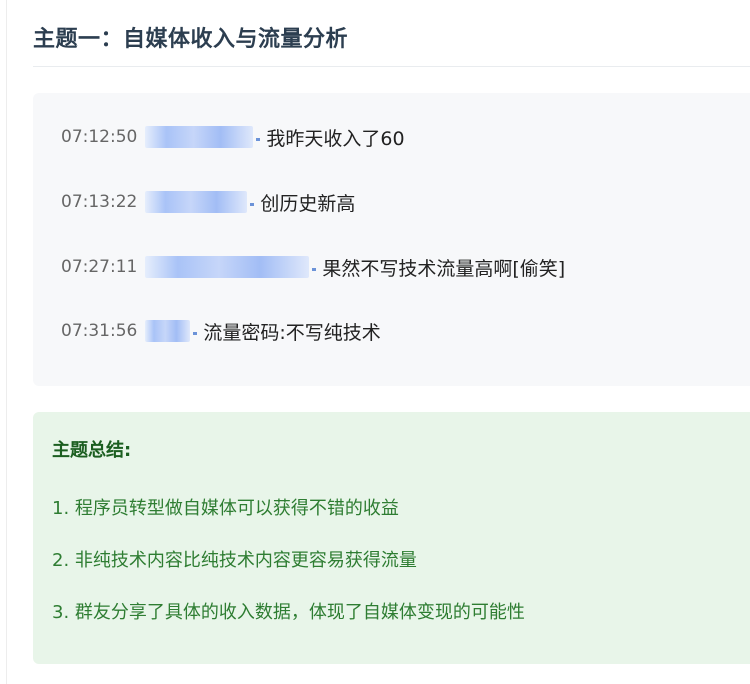 This screenshot has height=684, width=750. I want to click on message-time: 07:13:22, so click(99, 202).